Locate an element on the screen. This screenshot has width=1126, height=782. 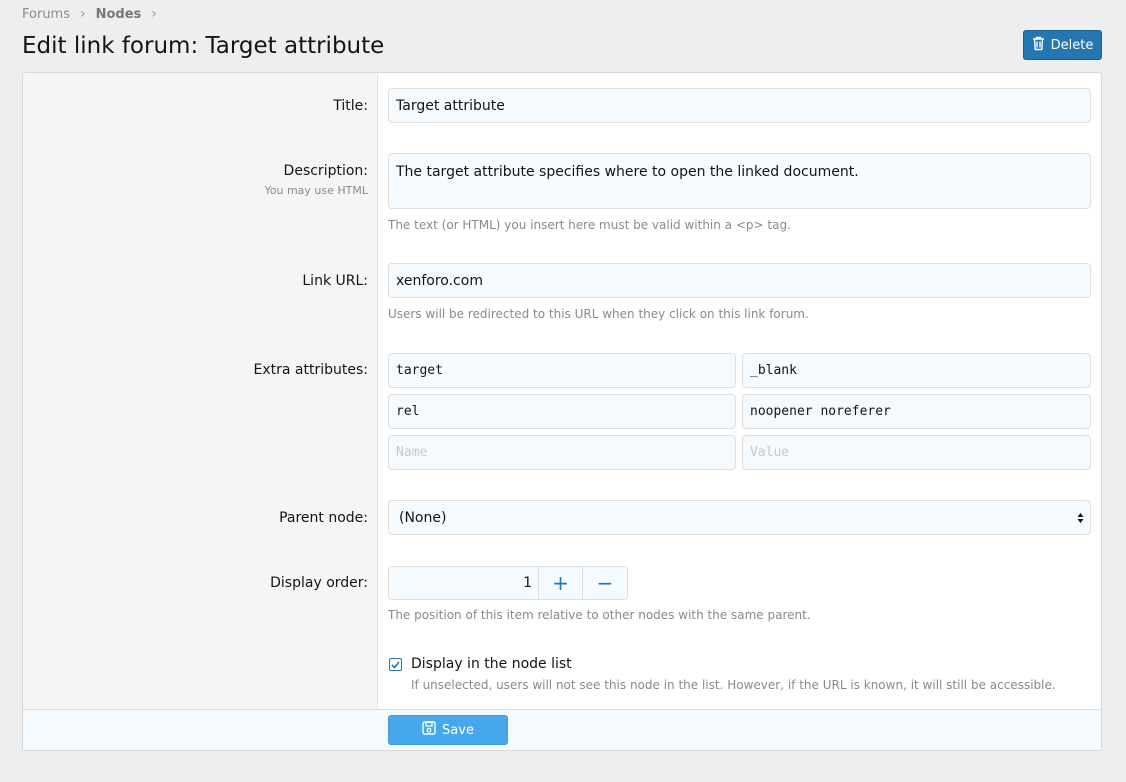
display-order-label: Display order: is located at coordinates (319, 583).